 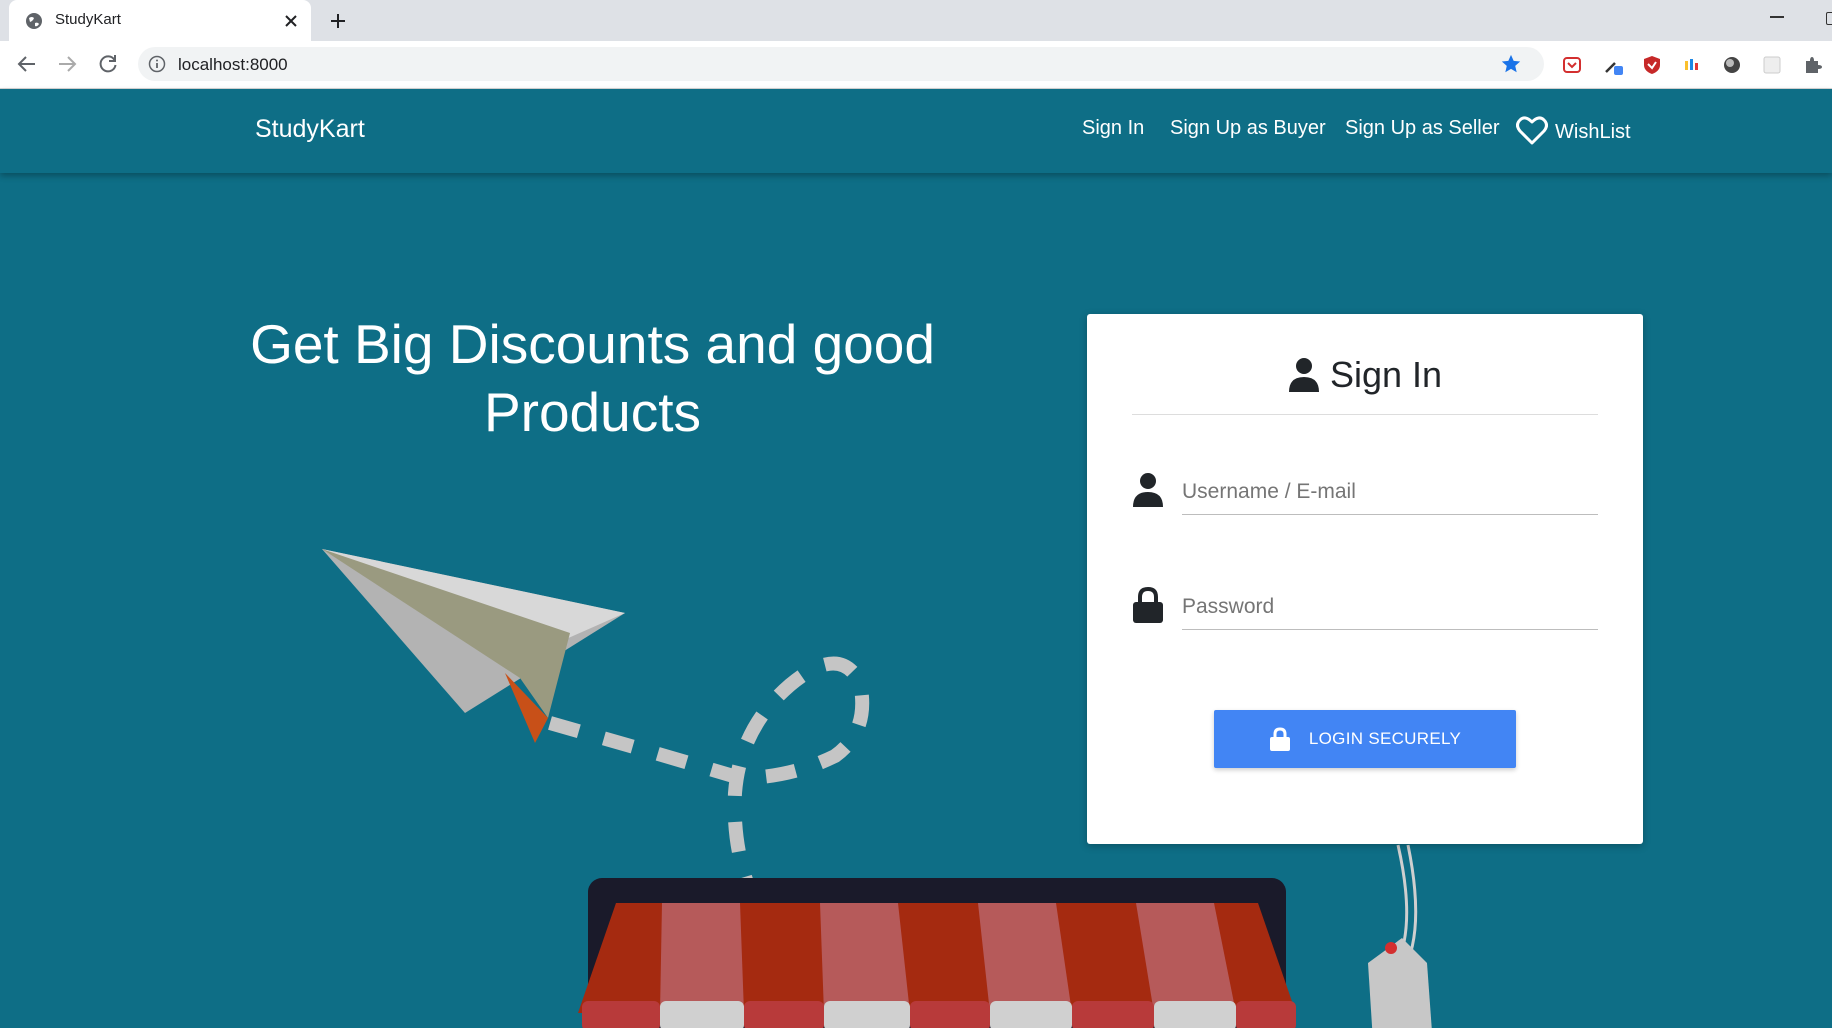 I want to click on back-icon, so click(x=27, y=64).